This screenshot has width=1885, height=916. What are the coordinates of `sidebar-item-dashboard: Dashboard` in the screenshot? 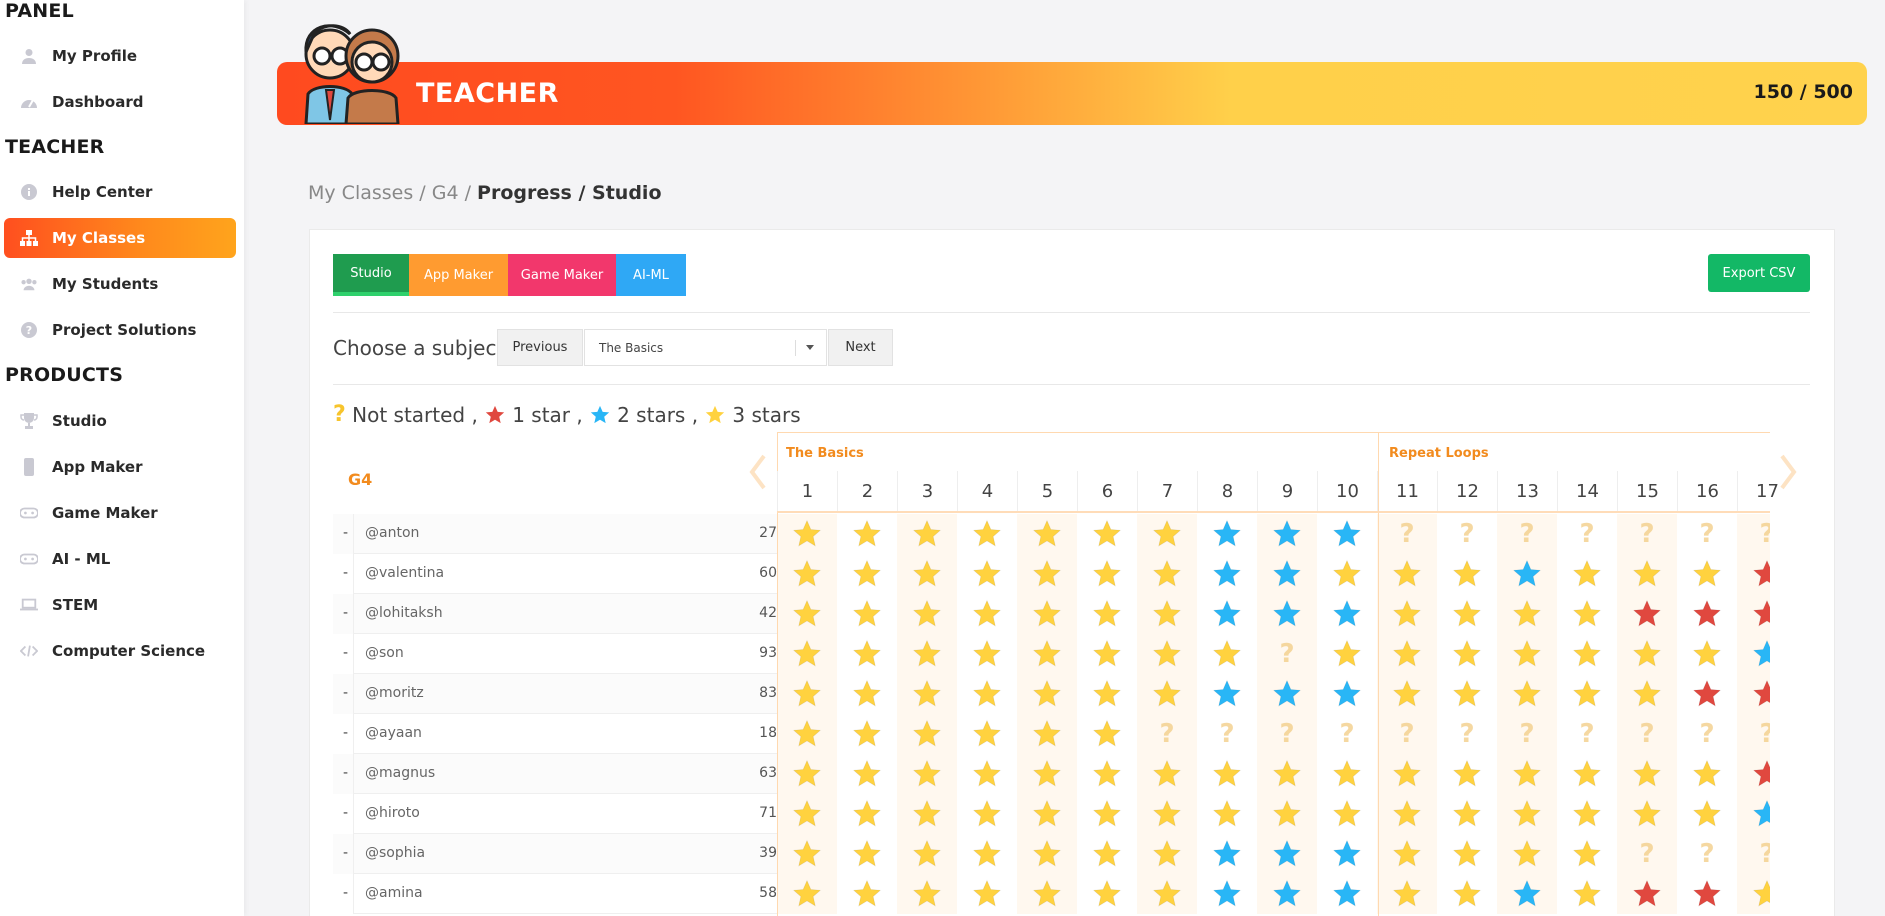 It's located at (120, 102).